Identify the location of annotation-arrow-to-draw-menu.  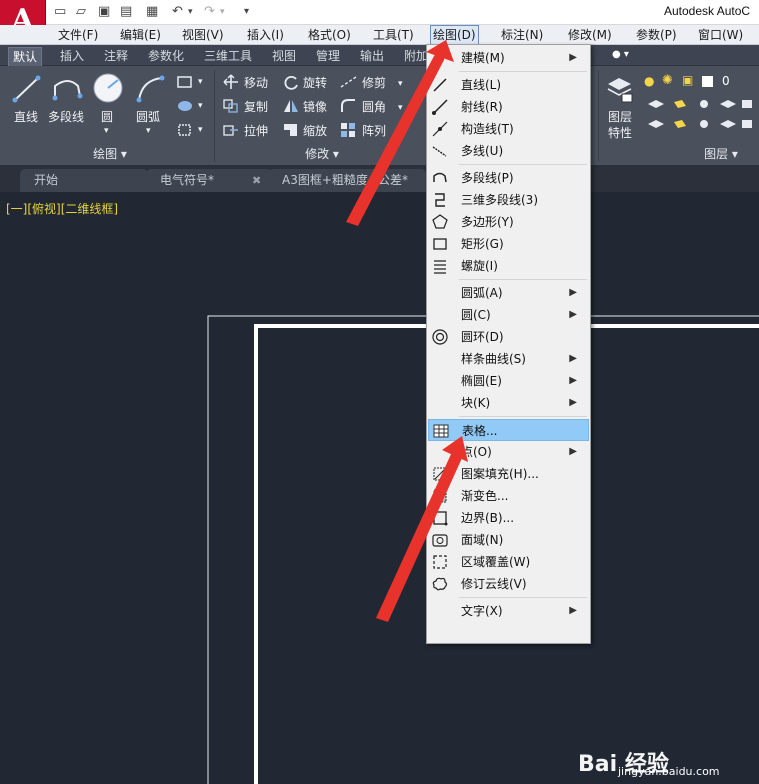
(396, 133).